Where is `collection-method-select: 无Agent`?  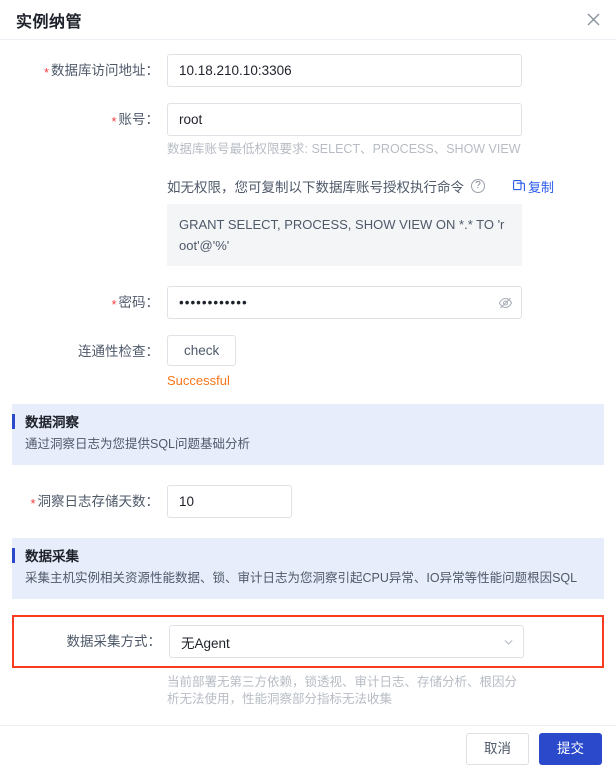 collection-method-select: 无Agent is located at coordinates (346, 641).